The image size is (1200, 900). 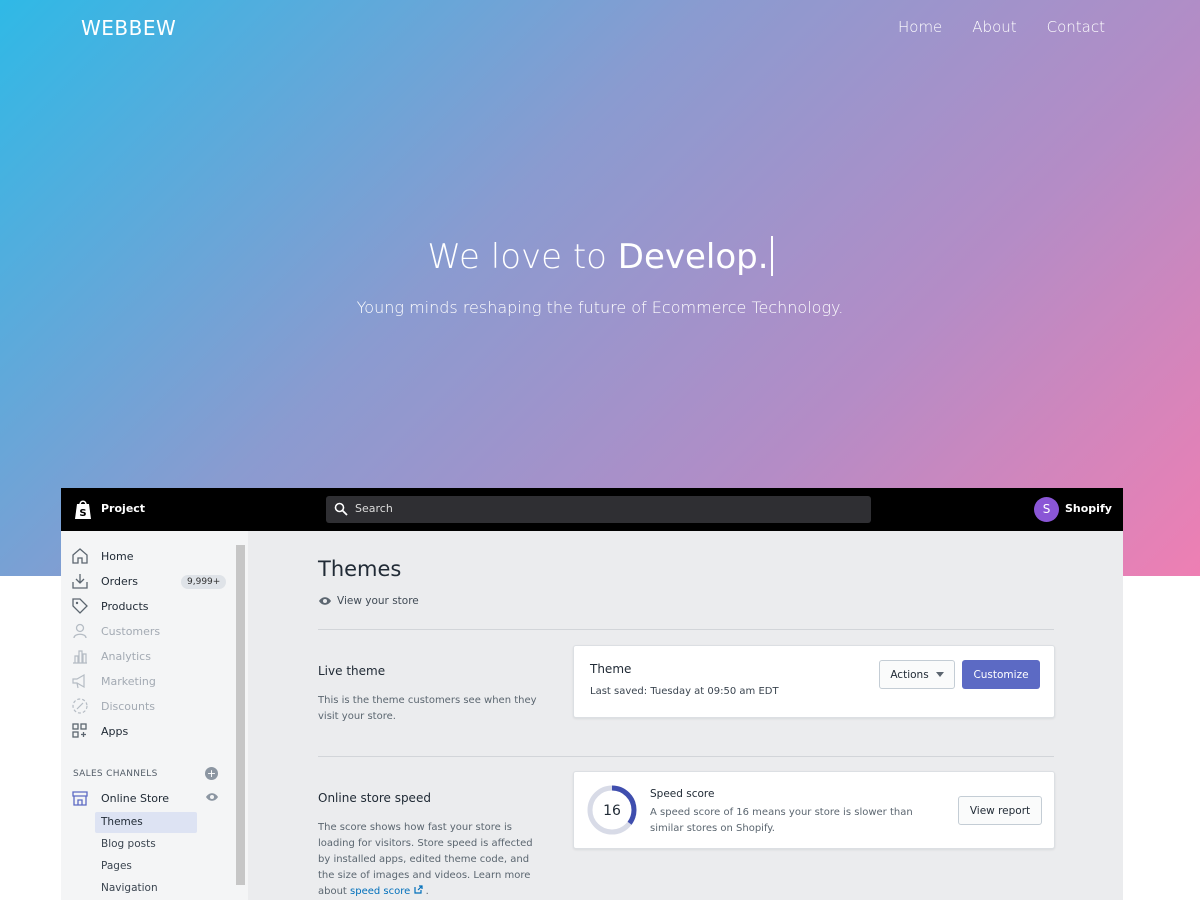 I want to click on typing-caret, so click(x=771, y=256).